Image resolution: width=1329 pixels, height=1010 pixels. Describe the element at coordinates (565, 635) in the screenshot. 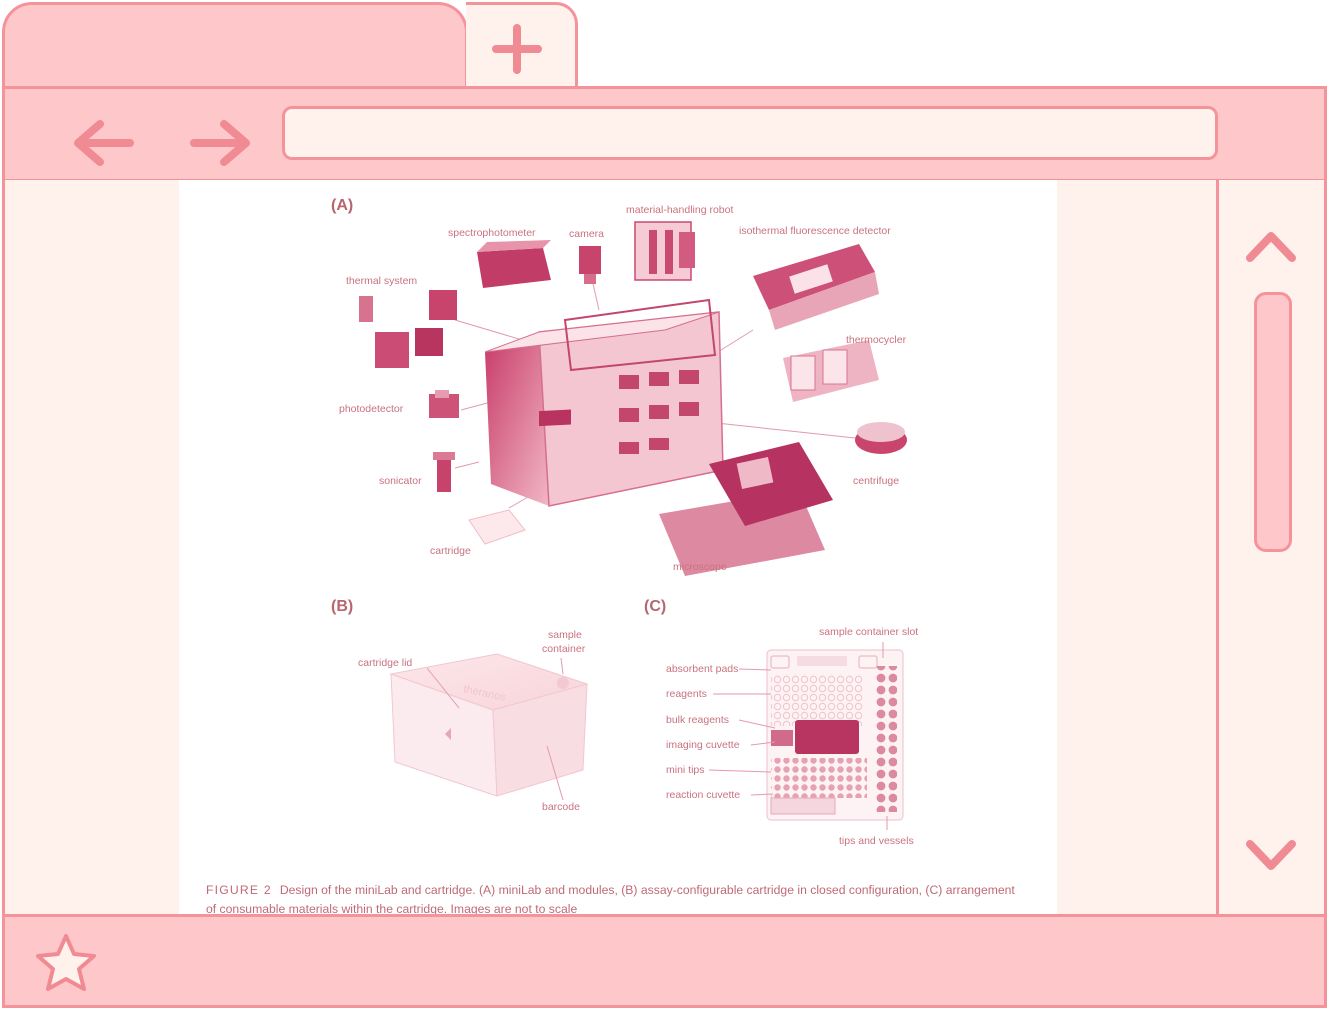

I see `label-sample-line1: sample` at that location.